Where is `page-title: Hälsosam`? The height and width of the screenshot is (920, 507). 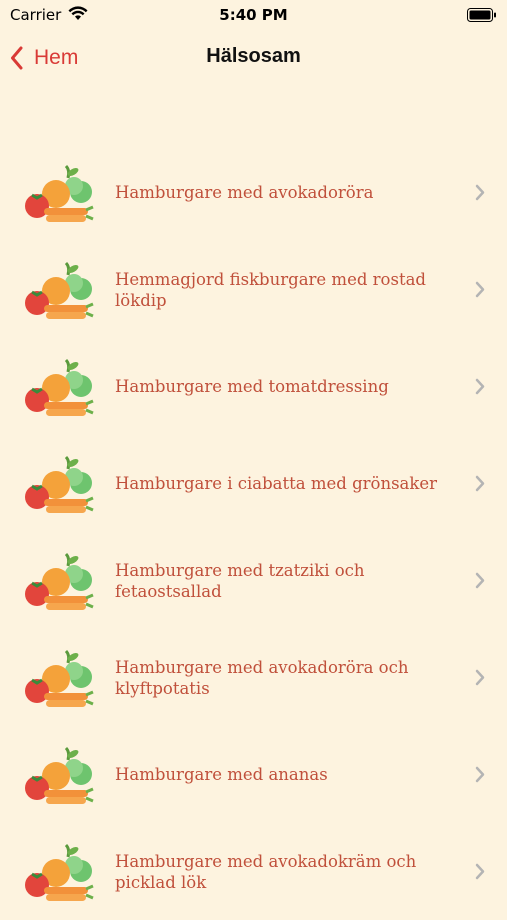
page-title: Hälsosam is located at coordinates (253, 56).